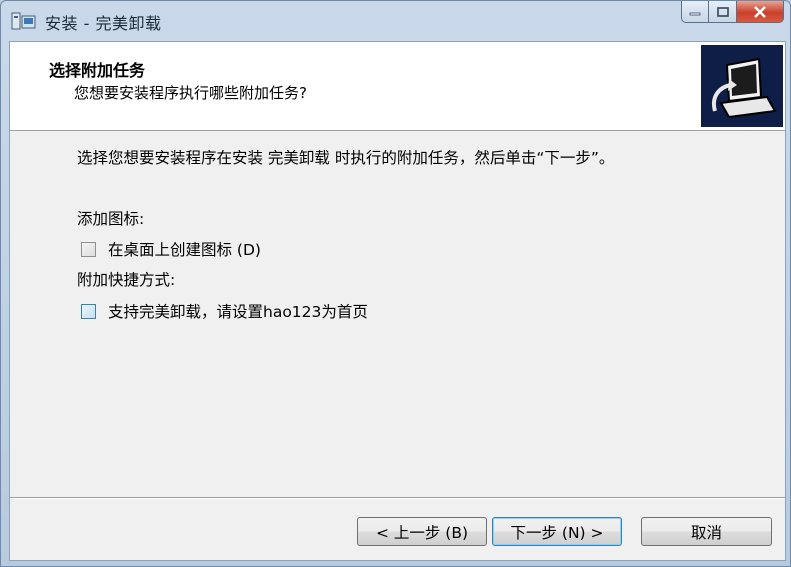 The height and width of the screenshot is (567, 791). What do you see at coordinates (422, 531) in the screenshot?
I see `back-button: < 上一步 (B)` at bounding box center [422, 531].